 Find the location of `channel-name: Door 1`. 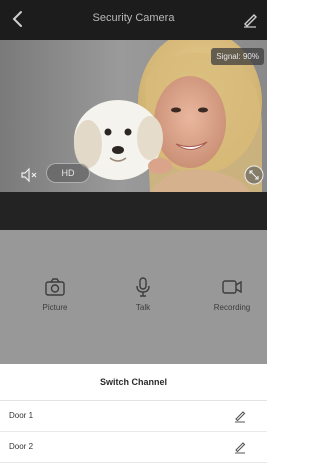

channel-name: Door 1 is located at coordinates (21, 415).